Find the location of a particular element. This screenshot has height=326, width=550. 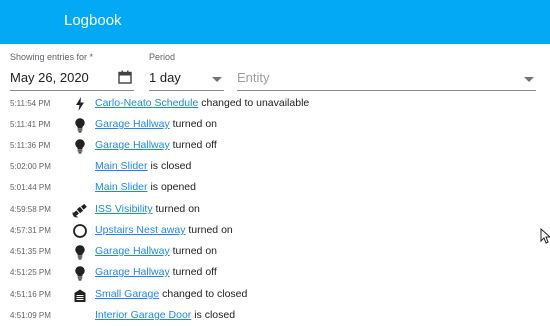

date-field-underline is located at coordinates (72, 90).